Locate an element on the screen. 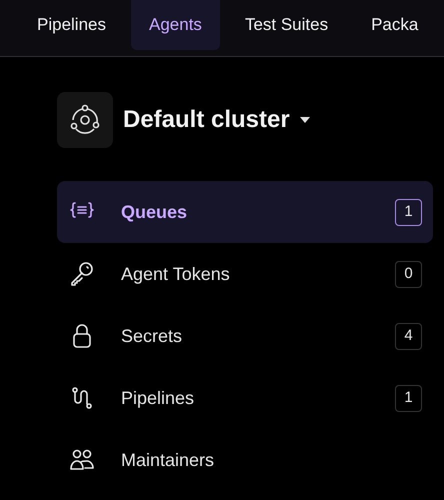 Image resolution: width=444 pixels, height=500 pixels. count-badge: 4 is located at coordinates (408, 336).